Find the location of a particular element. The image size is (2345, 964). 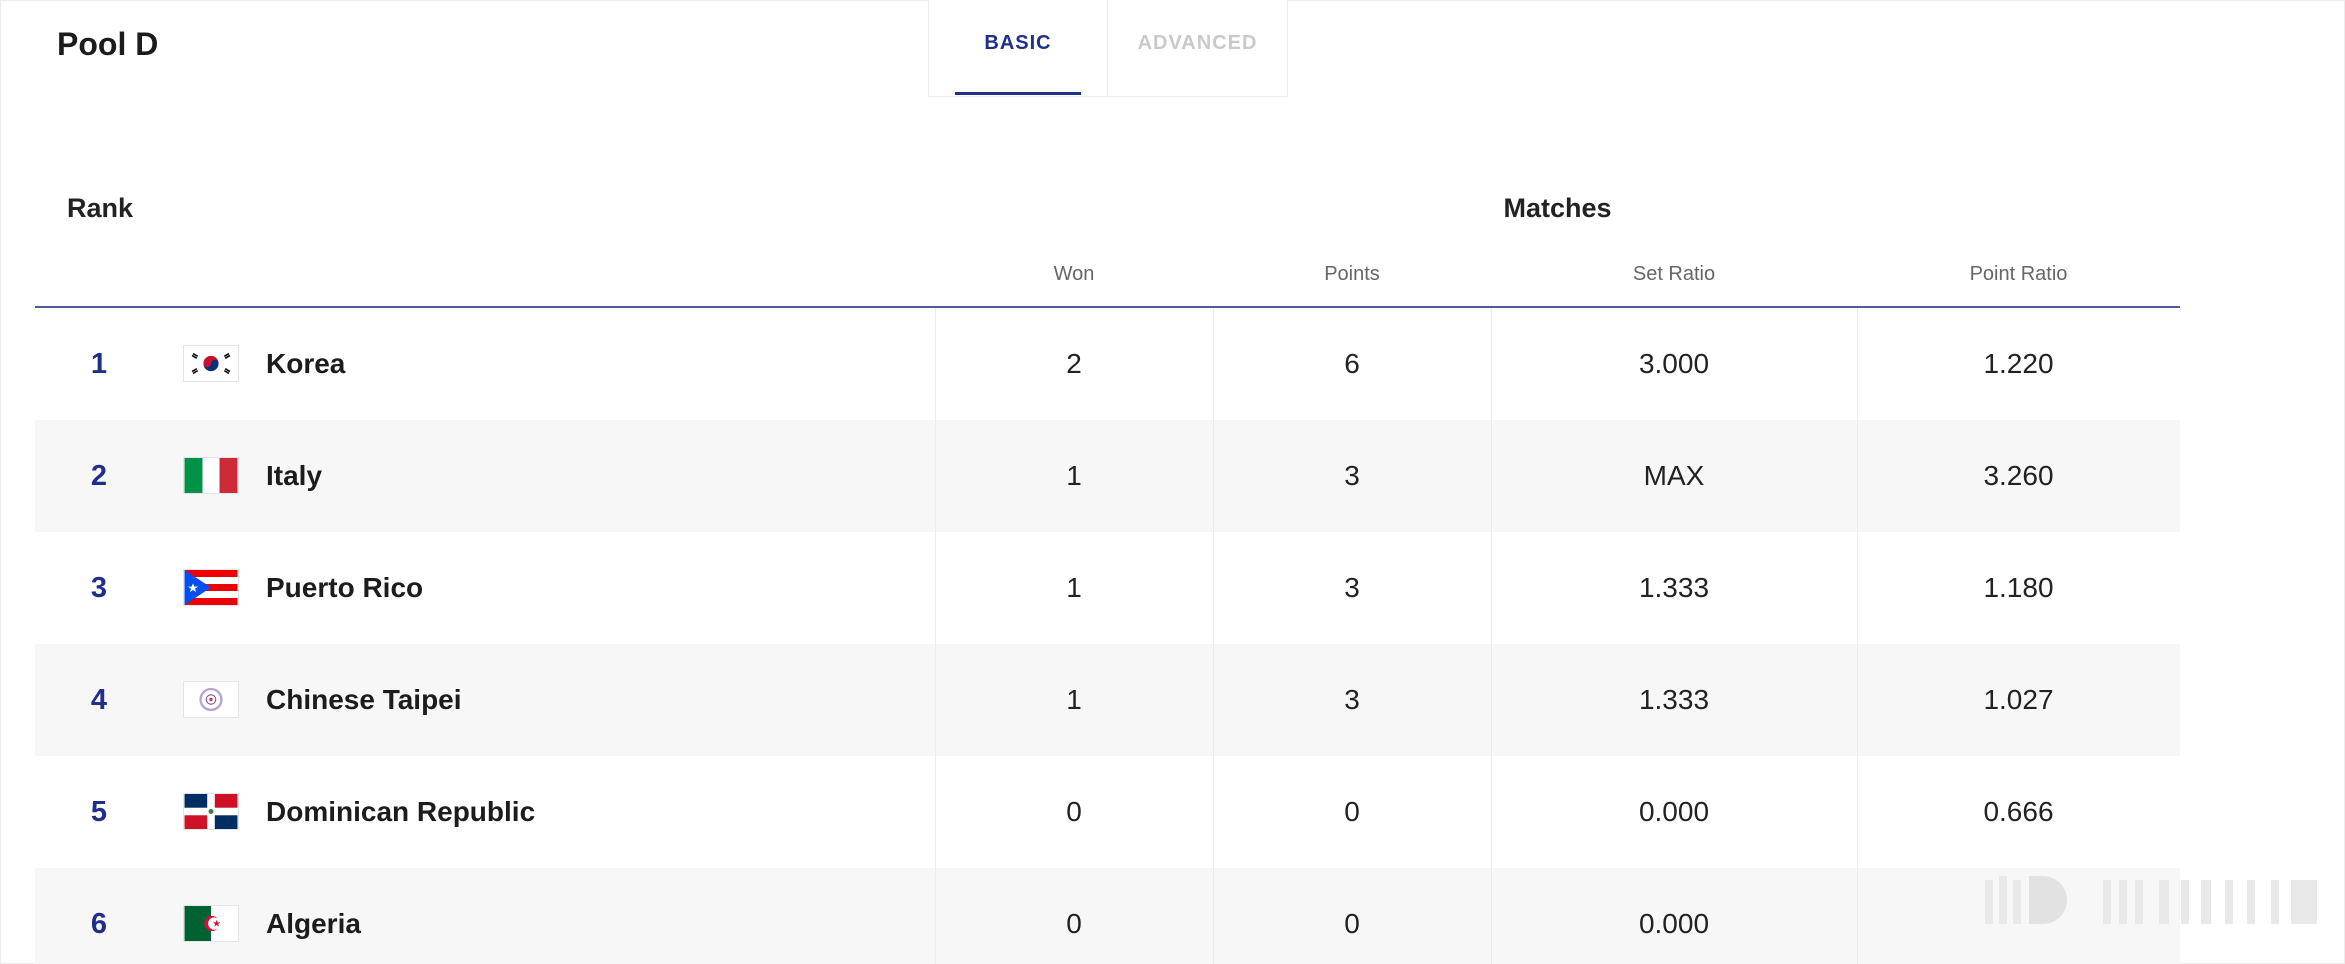

table-row: 3 Puerto Rico 1 3 1.333 1.180 is located at coordinates (1107, 588).